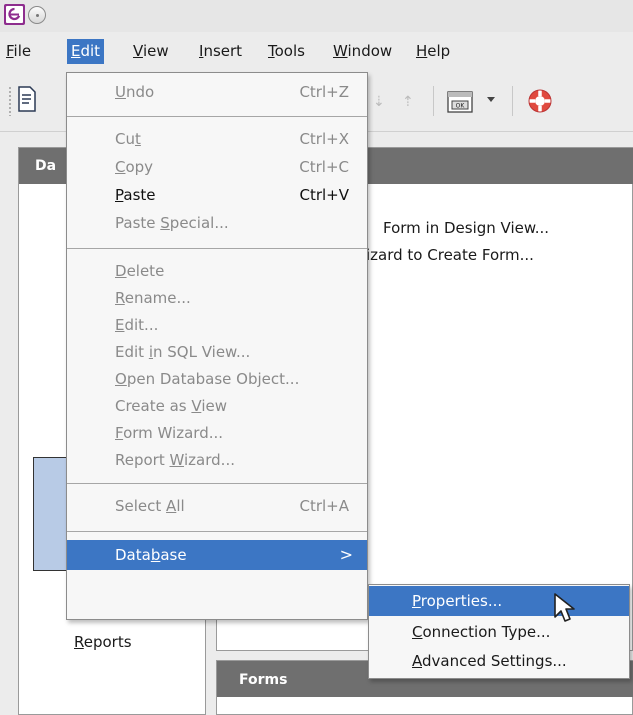  I want to click on reports-item-label: Reports, so click(103, 642).